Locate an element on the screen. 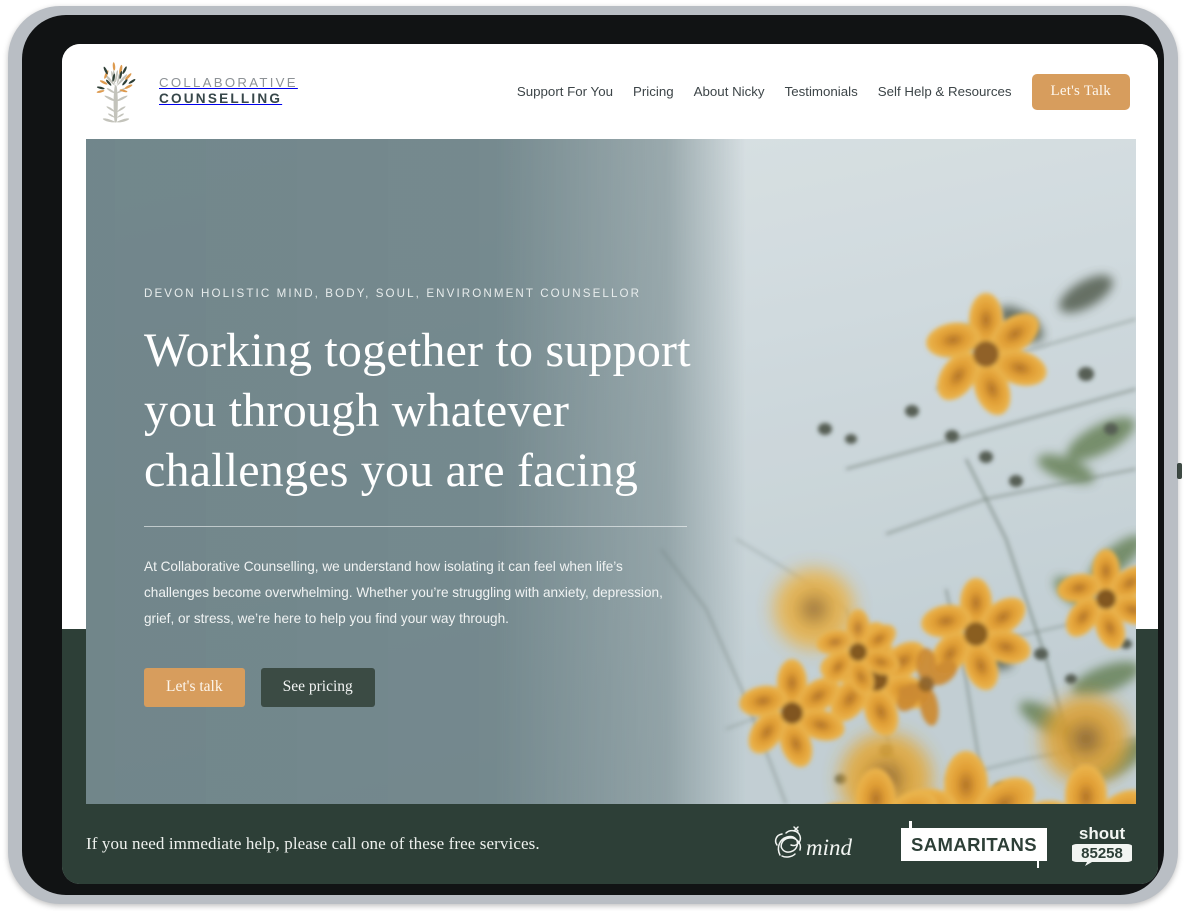 The width and height of the screenshot is (1186, 911). samaritans-tick-top-left is located at coordinates (910, 824).